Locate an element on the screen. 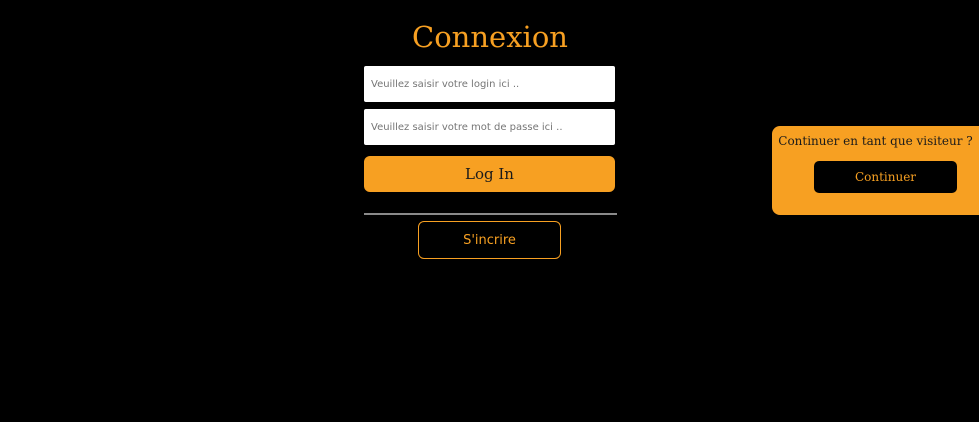 This screenshot has height=422, width=979. visitor-prompt: Continuer en tant que visiteur ? is located at coordinates (875, 141).